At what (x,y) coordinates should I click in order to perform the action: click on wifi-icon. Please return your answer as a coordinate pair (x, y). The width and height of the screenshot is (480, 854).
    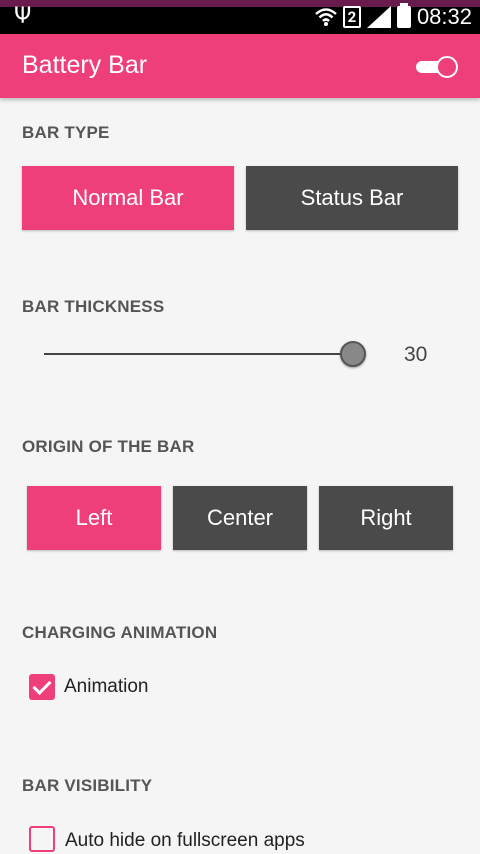
    Looking at the image, I should click on (326, 17).